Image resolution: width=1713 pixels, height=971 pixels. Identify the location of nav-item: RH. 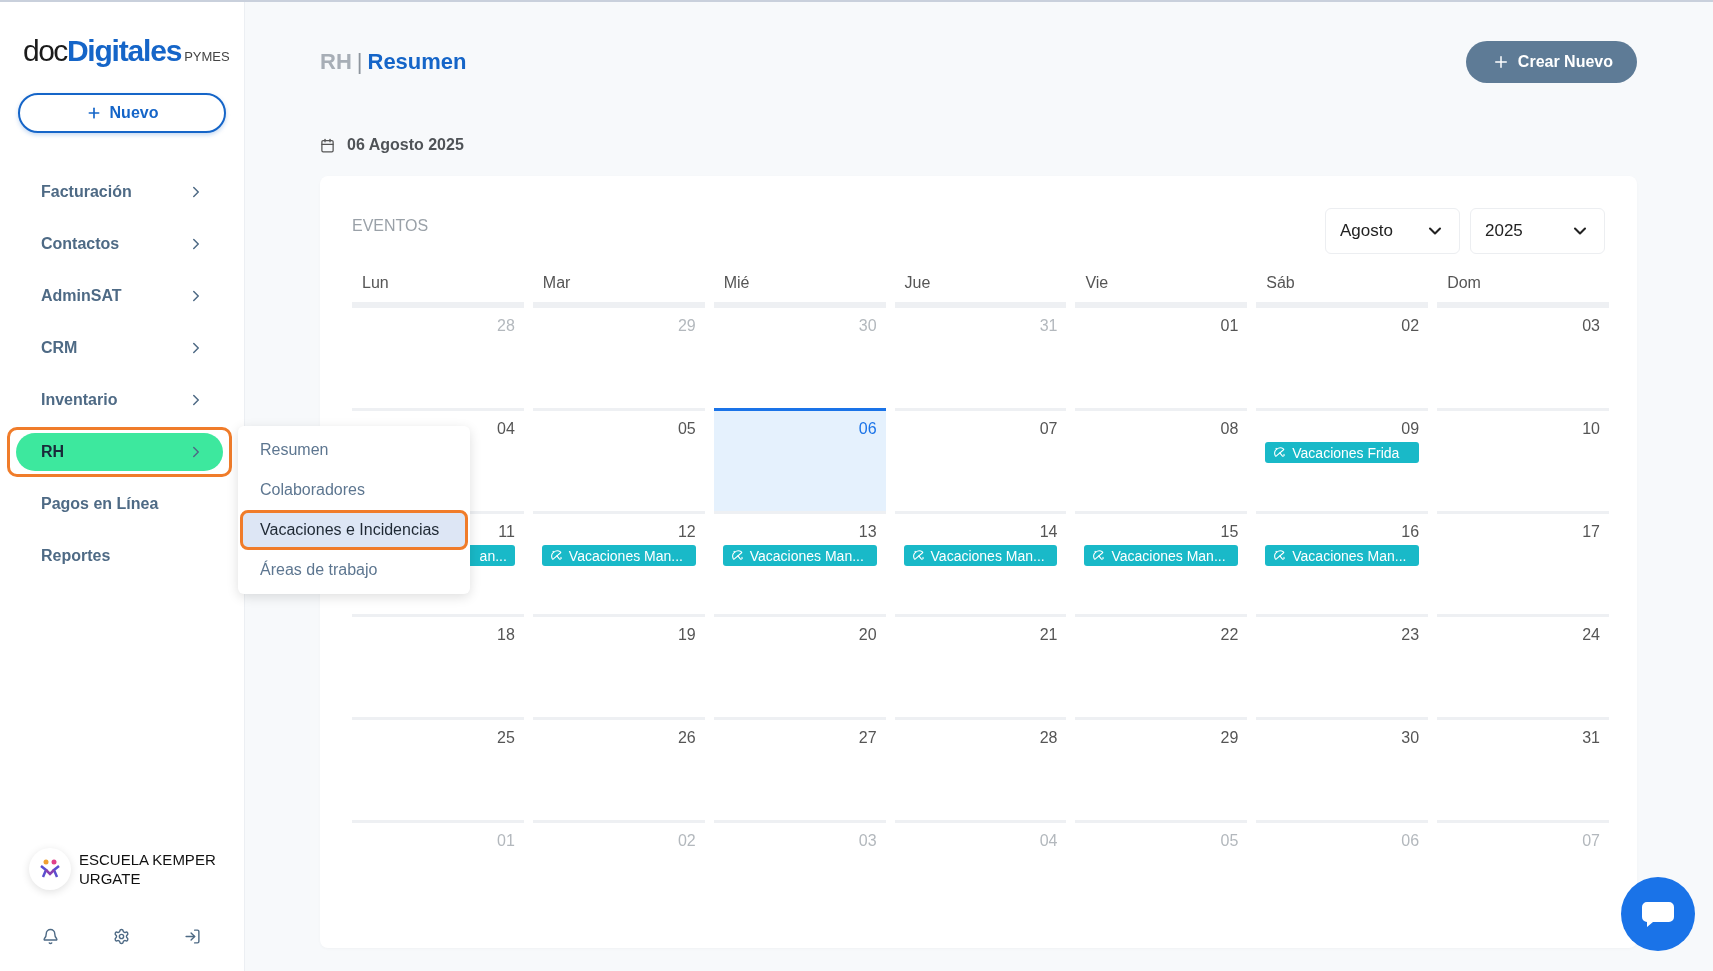
(119, 452).